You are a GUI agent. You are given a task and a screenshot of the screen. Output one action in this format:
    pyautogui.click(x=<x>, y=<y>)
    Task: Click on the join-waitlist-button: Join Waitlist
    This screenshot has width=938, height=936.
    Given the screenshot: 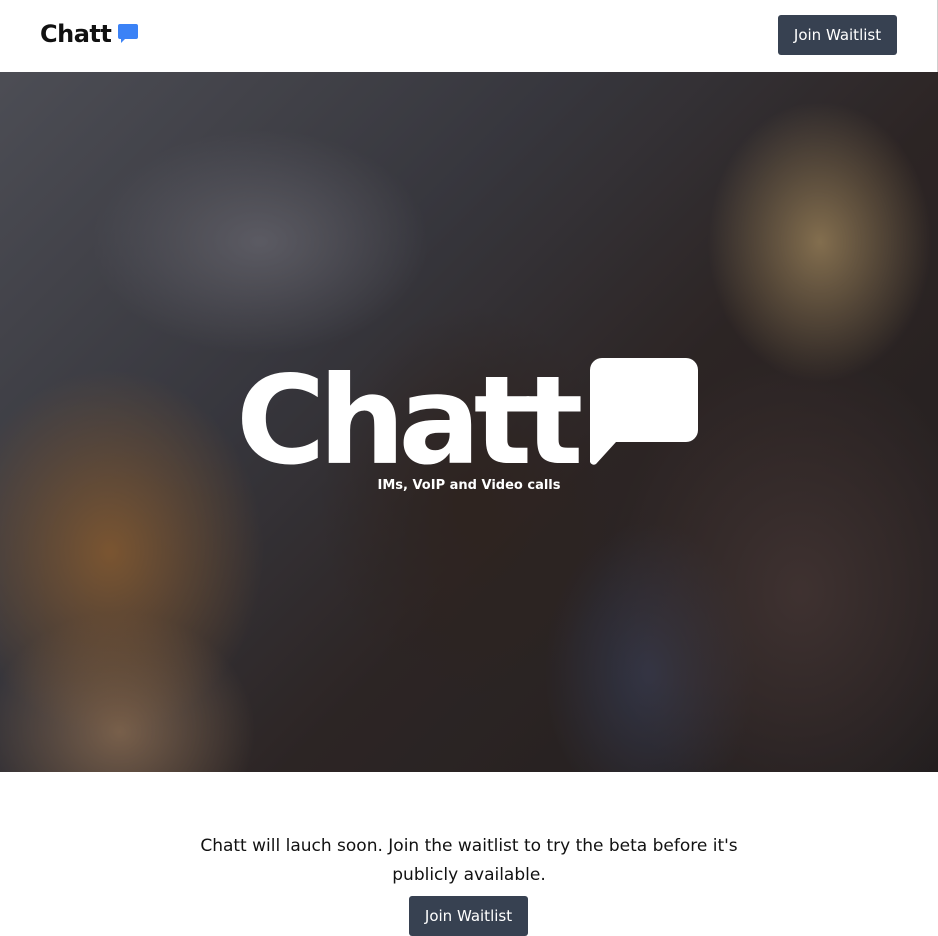 What is the action you would take?
    pyautogui.click(x=468, y=916)
    